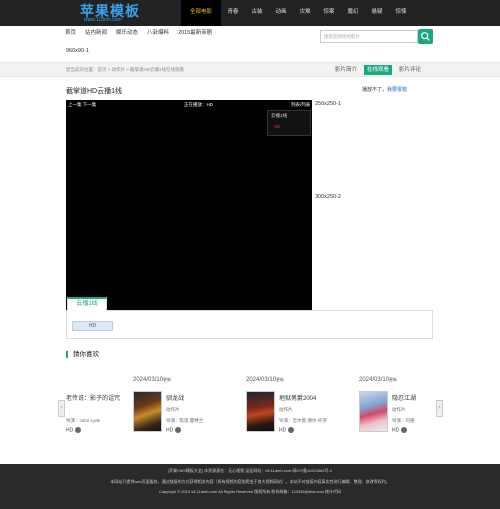 The image size is (500, 509). Describe the element at coordinates (375, 90) in the screenshot. I see `report-label: 播放不了，` at that location.